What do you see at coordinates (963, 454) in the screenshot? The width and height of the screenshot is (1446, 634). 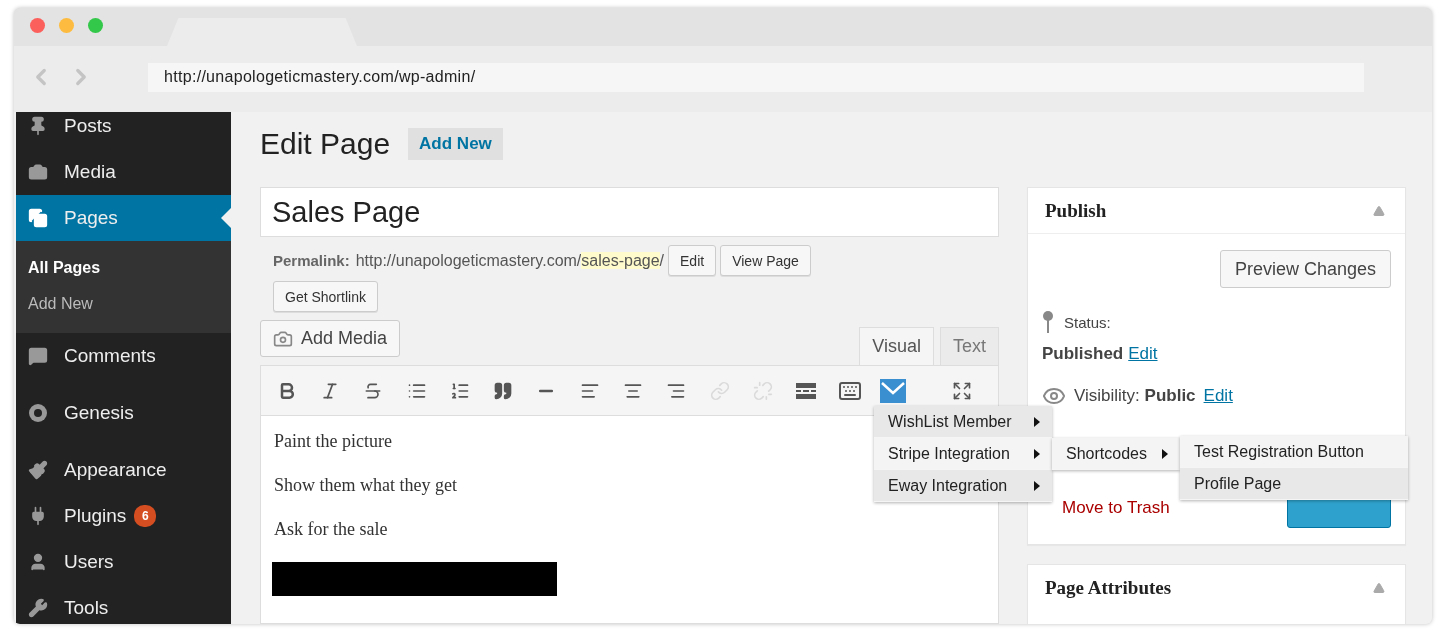 I see `menu-option: Stripe Integration` at bounding box center [963, 454].